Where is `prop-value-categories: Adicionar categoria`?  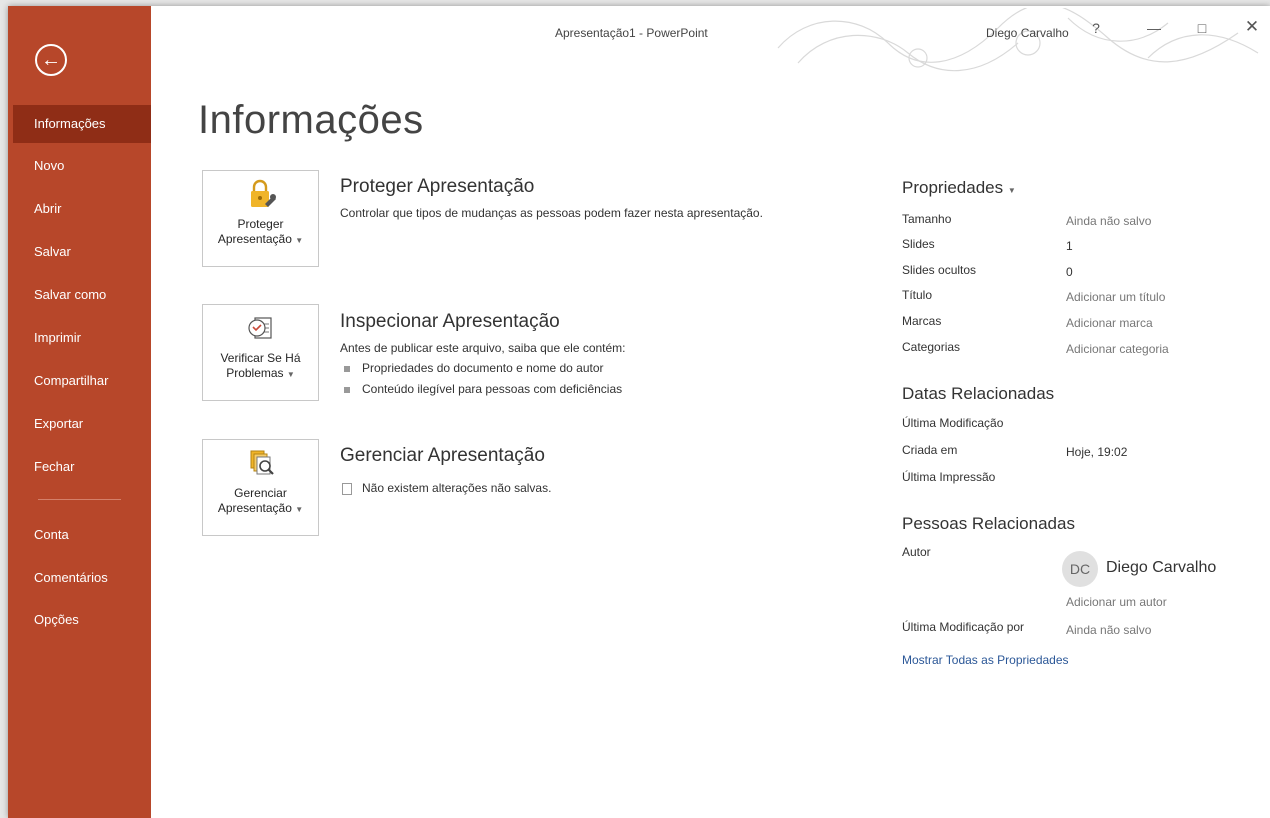
prop-value-categories: Adicionar categoria is located at coordinates (1117, 349).